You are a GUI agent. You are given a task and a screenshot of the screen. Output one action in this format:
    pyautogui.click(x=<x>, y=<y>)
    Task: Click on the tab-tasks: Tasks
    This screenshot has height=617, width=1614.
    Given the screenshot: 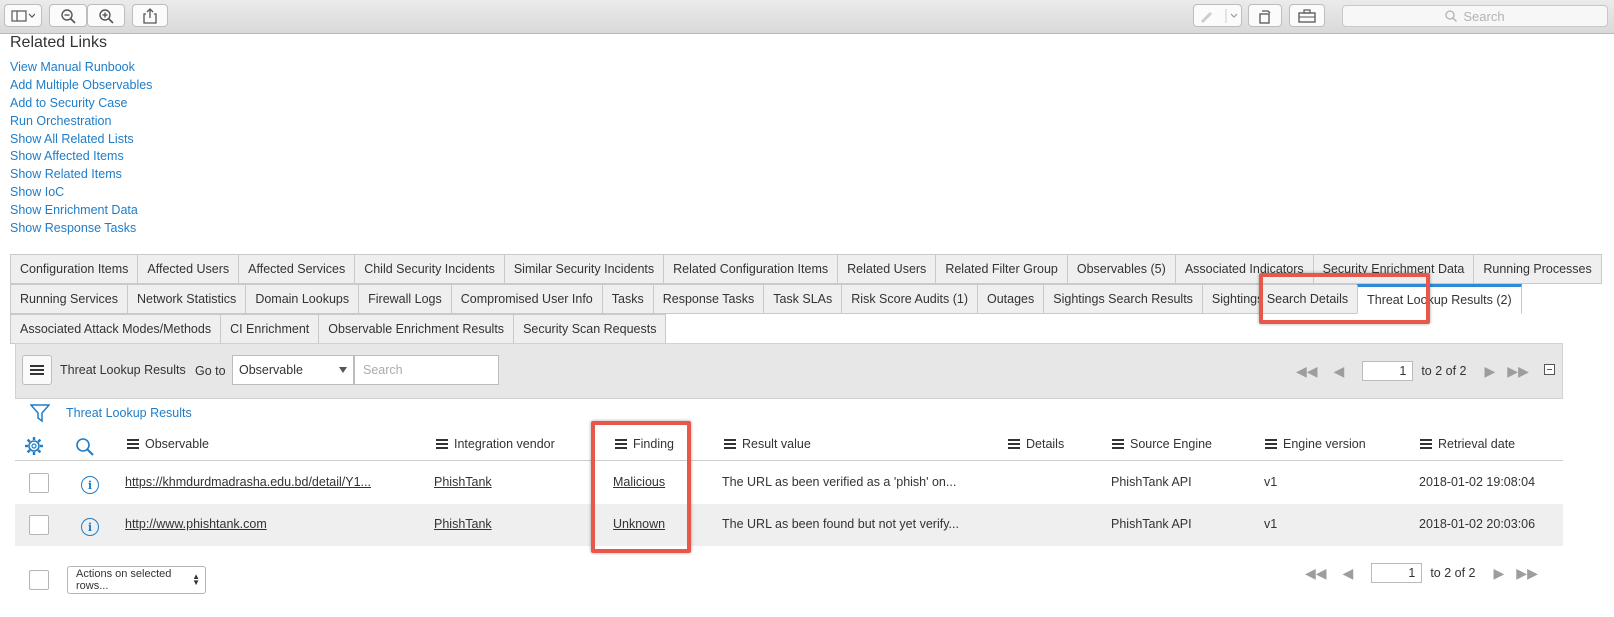 What is the action you would take?
    pyautogui.click(x=627, y=299)
    